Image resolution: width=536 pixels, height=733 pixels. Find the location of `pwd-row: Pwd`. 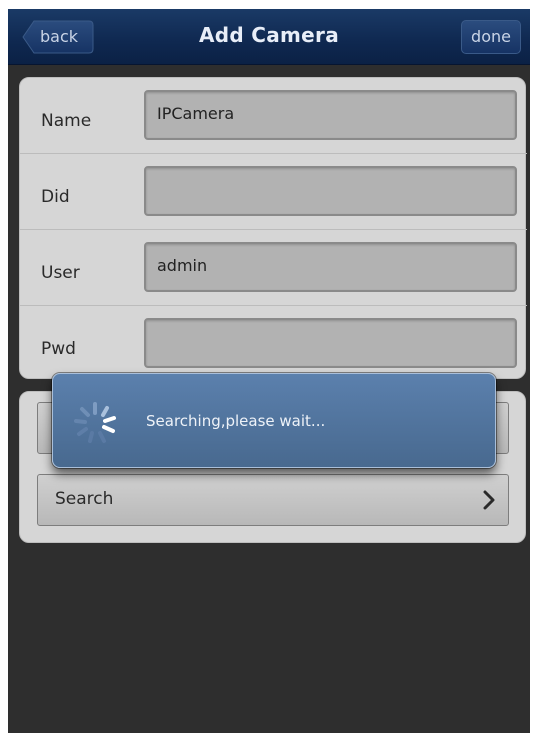

pwd-row: Pwd is located at coordinates (273, 344).